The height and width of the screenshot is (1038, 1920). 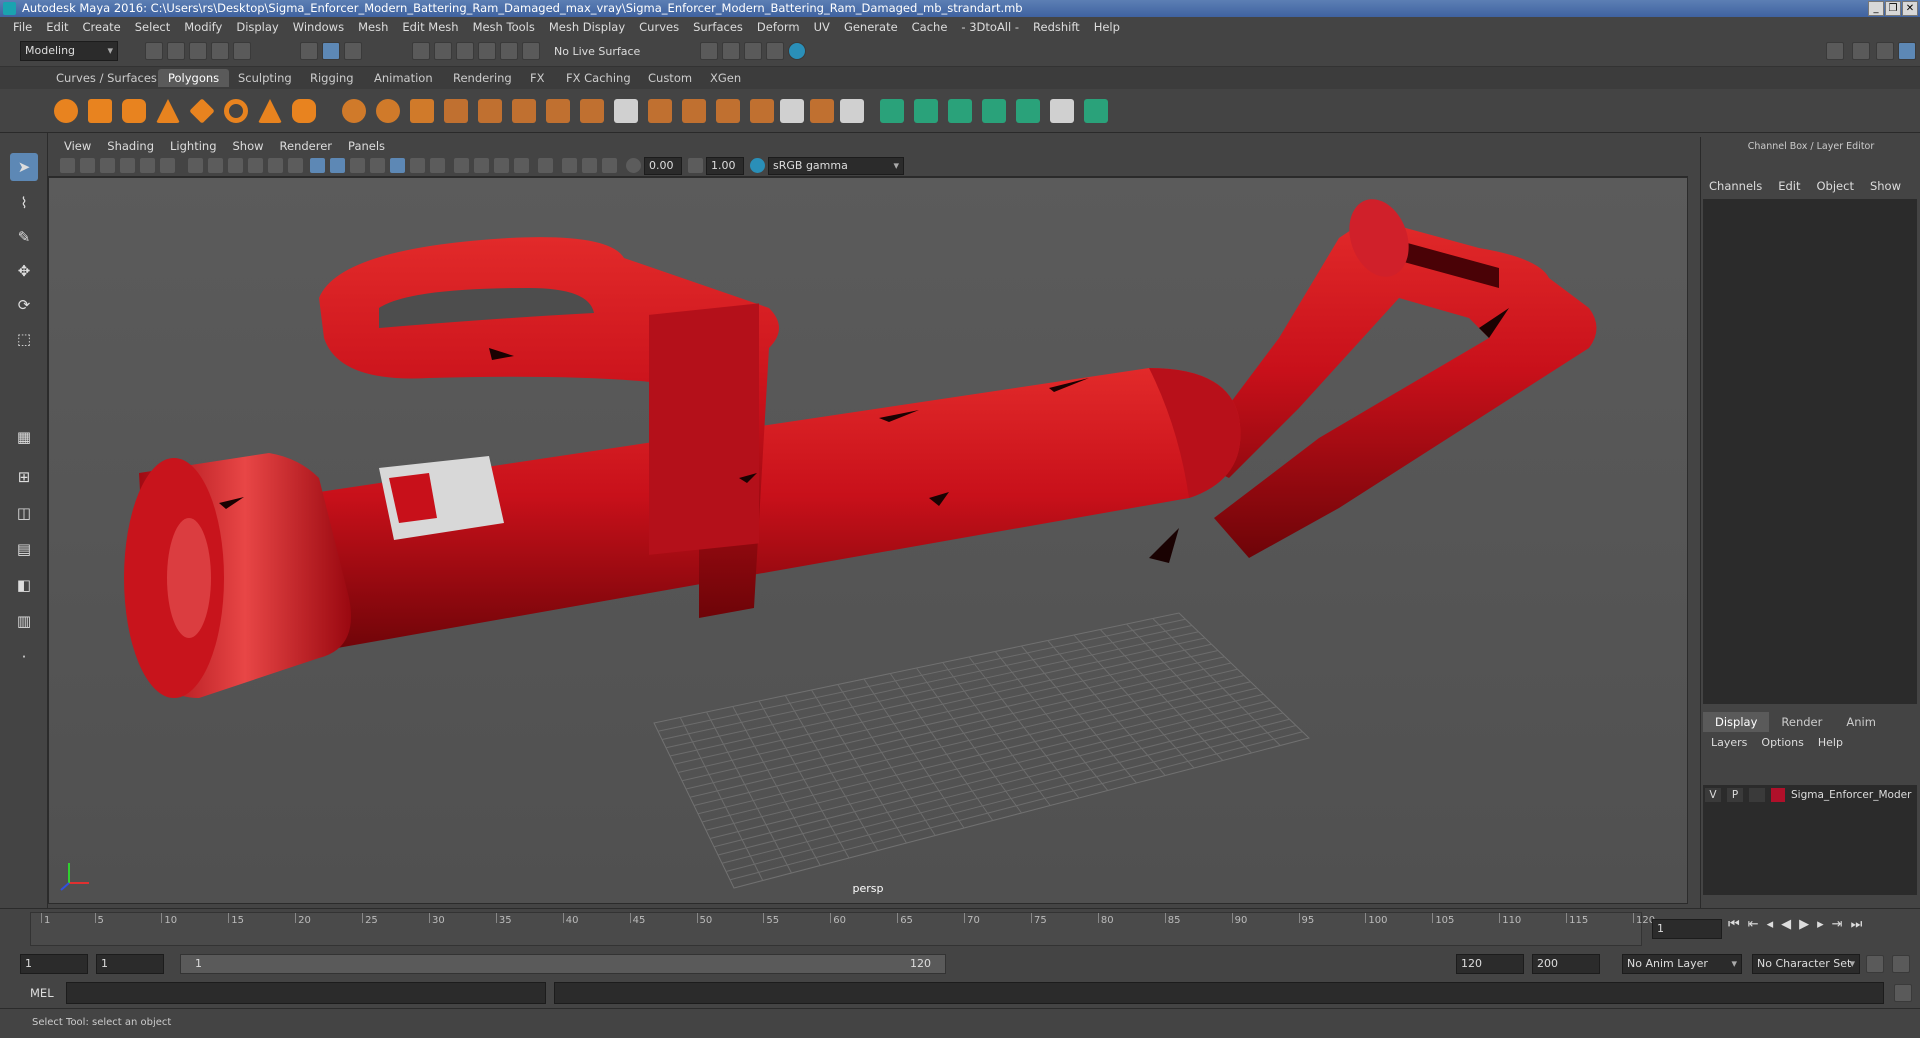 What do you see at coordinates (725, 78) in the screenshot?
I see `shelf-tab-xgen: XGen` at bounding box center [725, 78].